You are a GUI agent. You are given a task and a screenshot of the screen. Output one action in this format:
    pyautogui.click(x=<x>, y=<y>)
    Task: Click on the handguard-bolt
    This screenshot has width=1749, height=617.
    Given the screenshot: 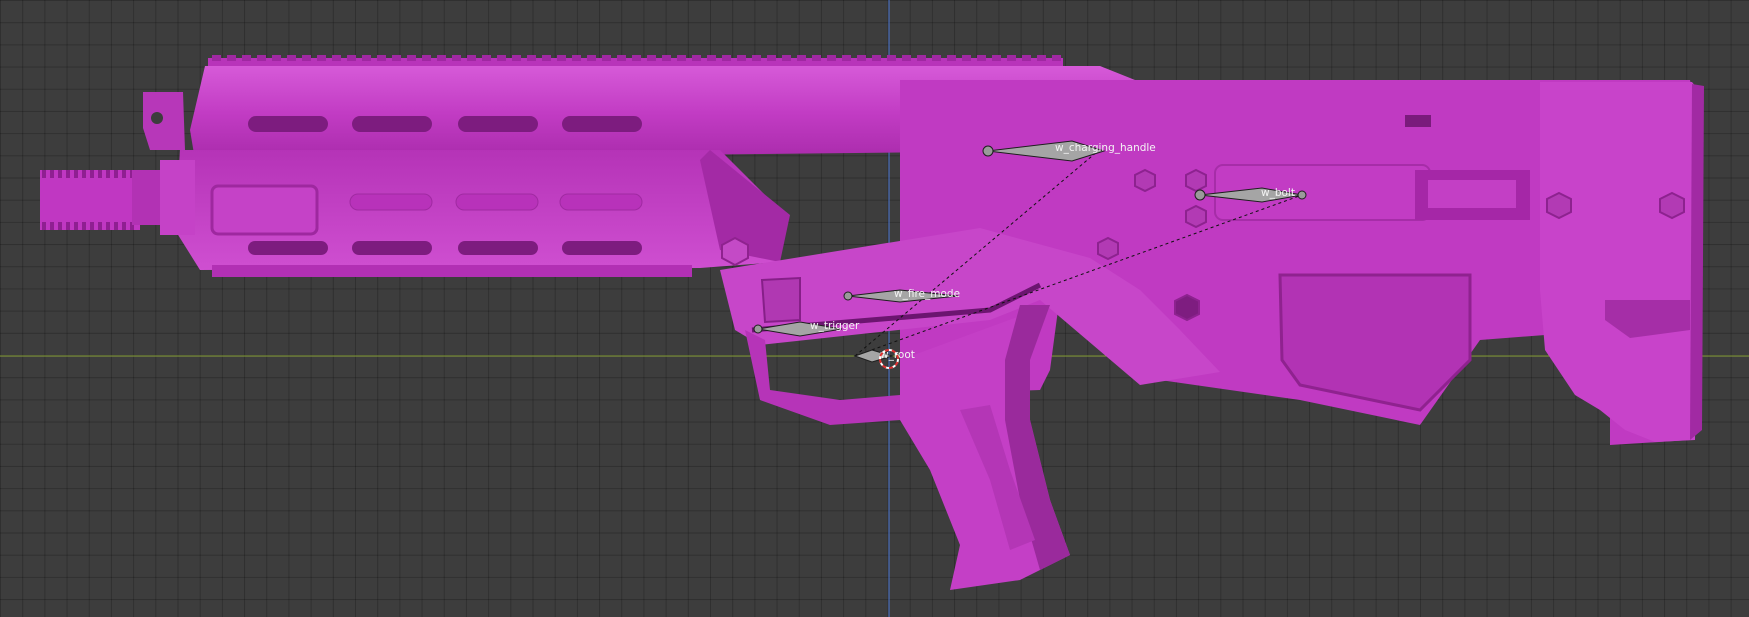 What is the action you would take?
    pyautogui.click(x=735, y=251)
    